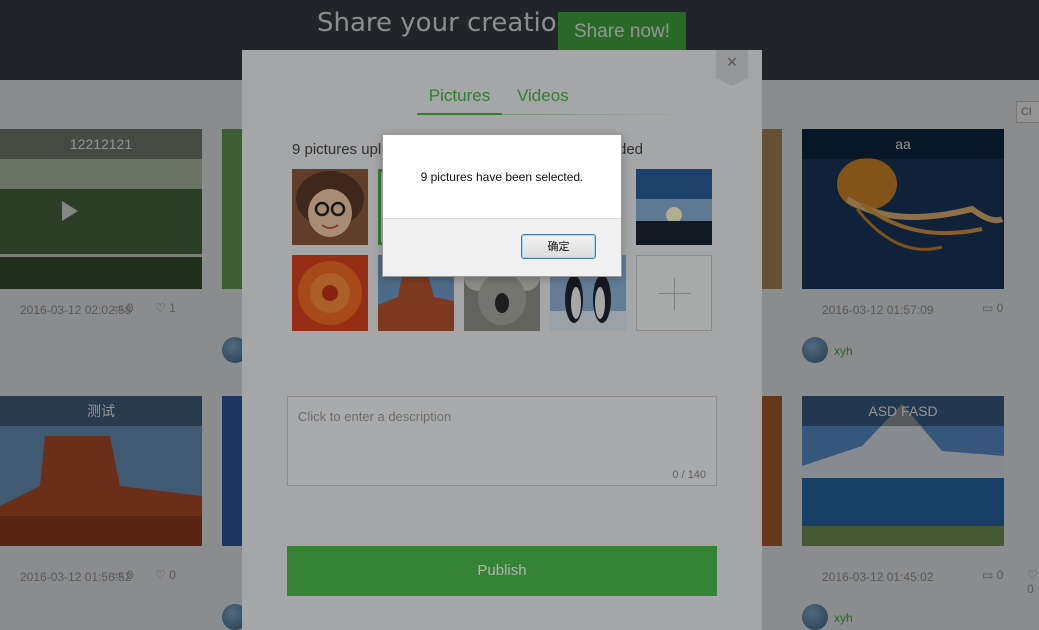 This screenshot has height=630, width=1039. Describe the element at coordinates (502, 177) in the screenshot. I see `alert-message: 9 pictures have been selected.` at that location.